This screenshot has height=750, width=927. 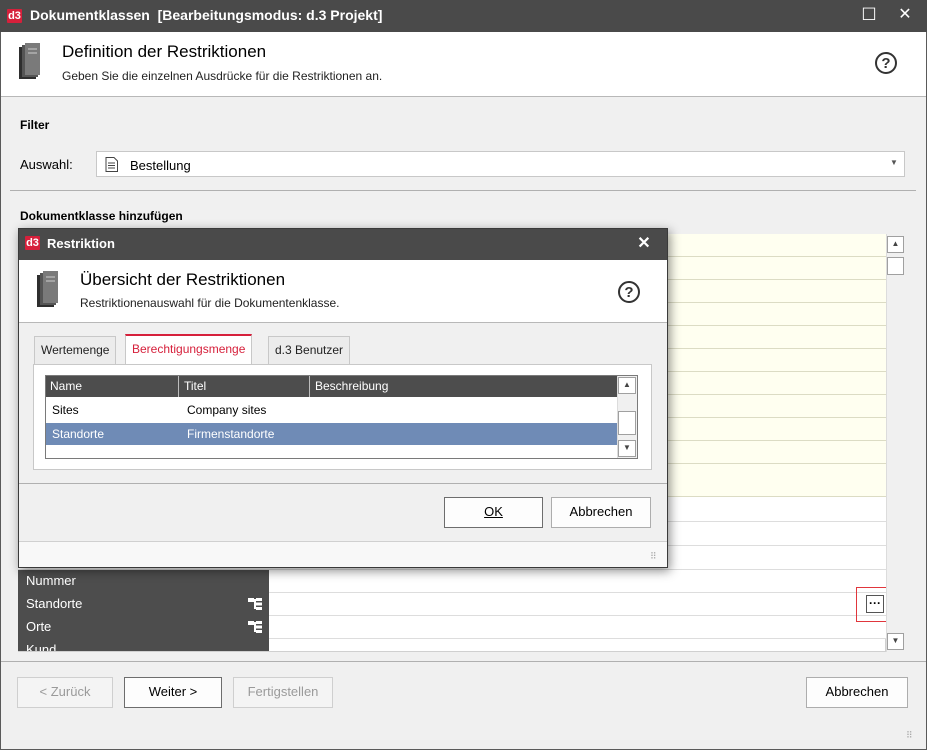 I want to click on property-label-kund: Kund, so click(x=143, y=645).